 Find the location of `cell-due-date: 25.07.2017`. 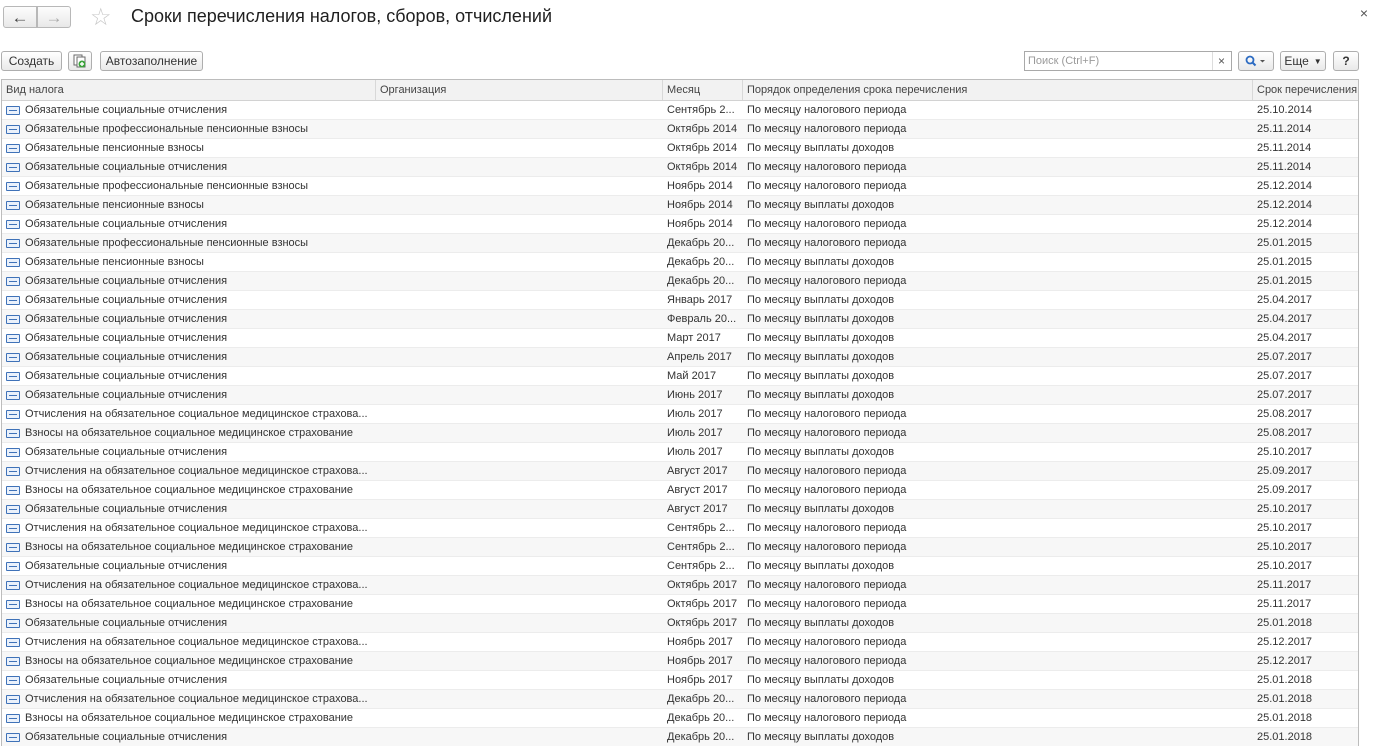

cell-due-date: 25.07.2017 is located at coordinates (1285, 395).